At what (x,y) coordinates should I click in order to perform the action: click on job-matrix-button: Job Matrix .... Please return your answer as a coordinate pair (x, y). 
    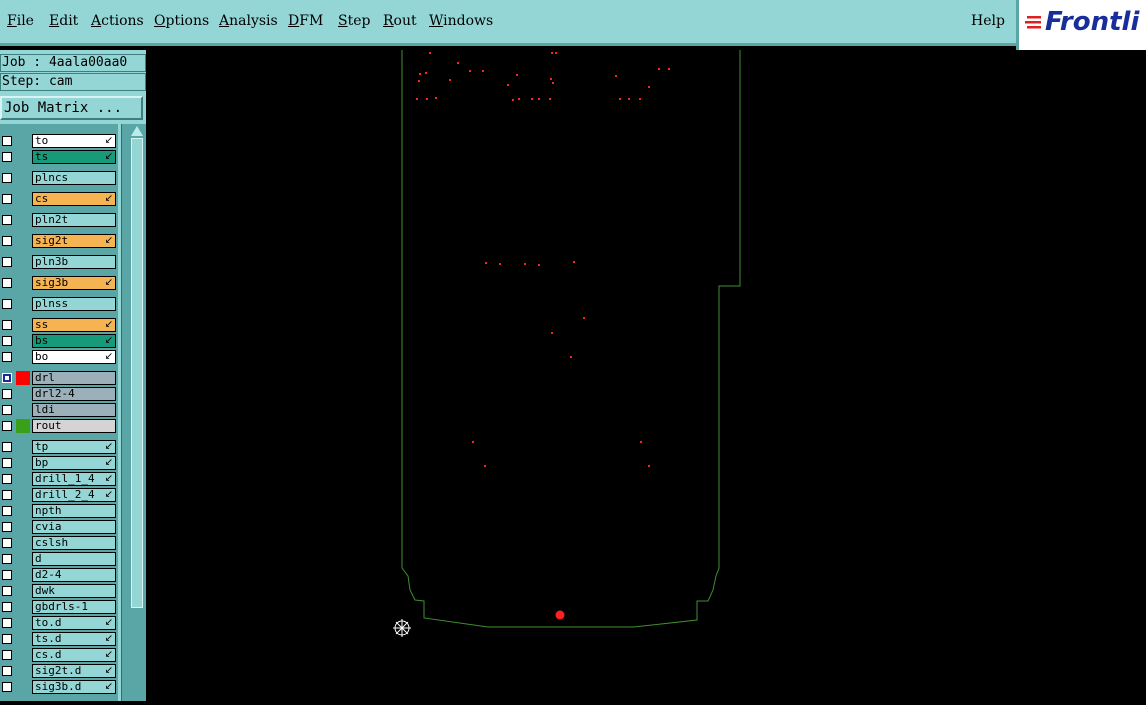
    Looking at the image, I should click on (71, 108).